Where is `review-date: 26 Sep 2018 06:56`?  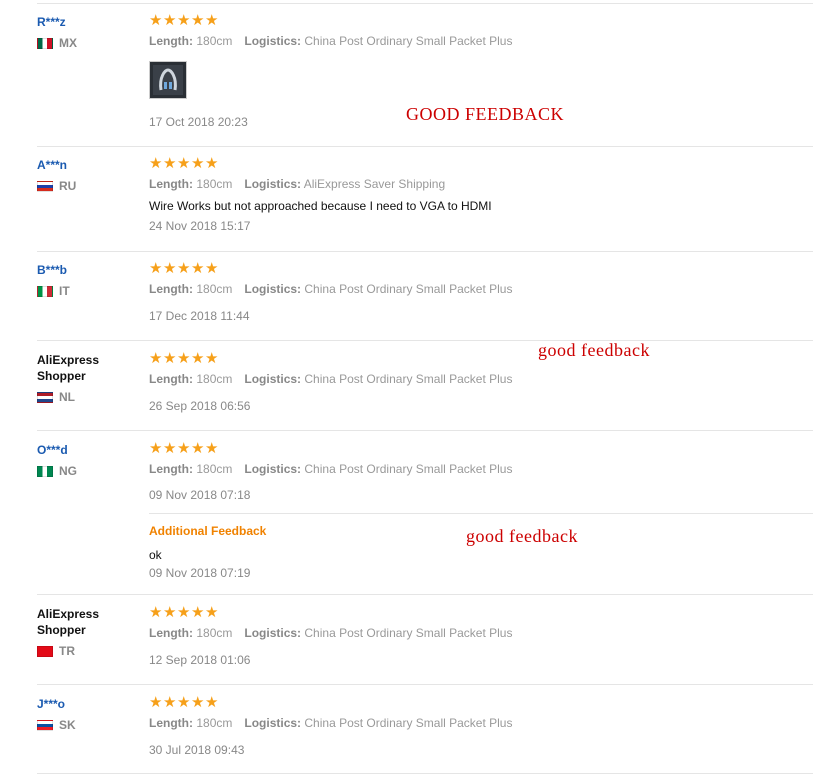
review-date: 26 Sep 2018 06:56 is located at coordinates (200, 406).